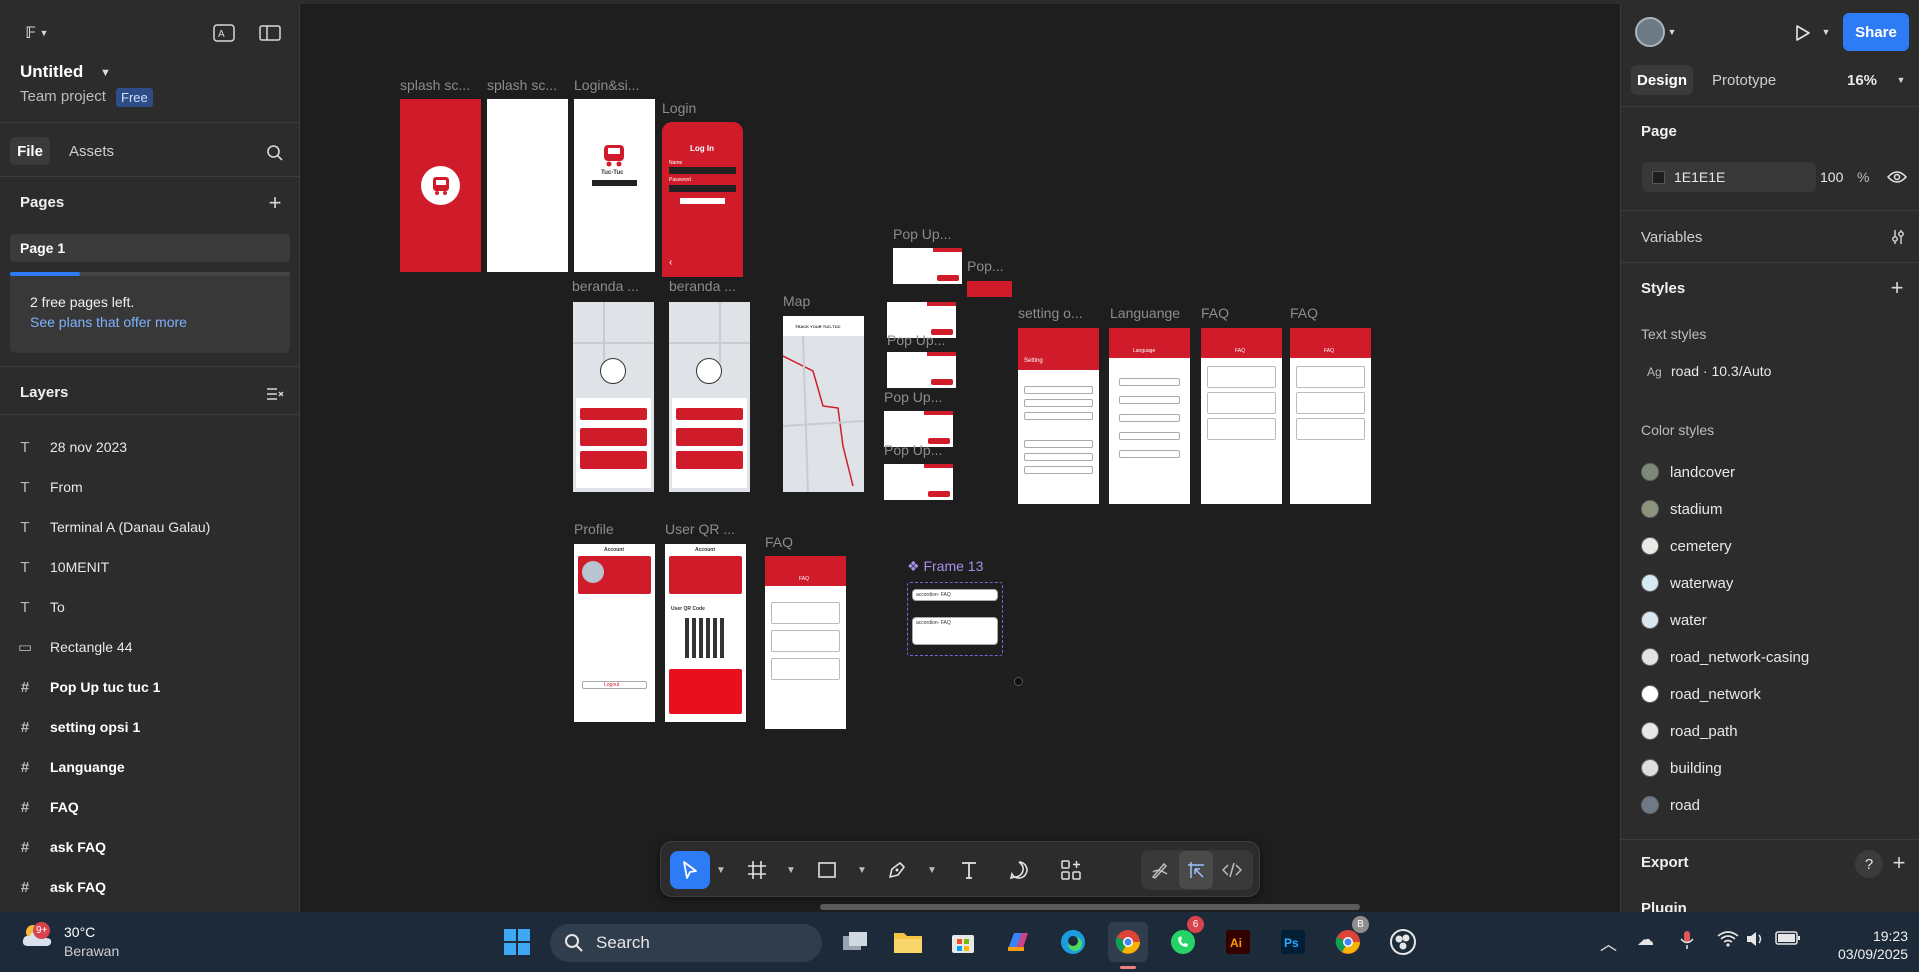  Describe the element at coordinates (91, 951) in the screenshot. I see `weather-desc: Berawan` at that location.